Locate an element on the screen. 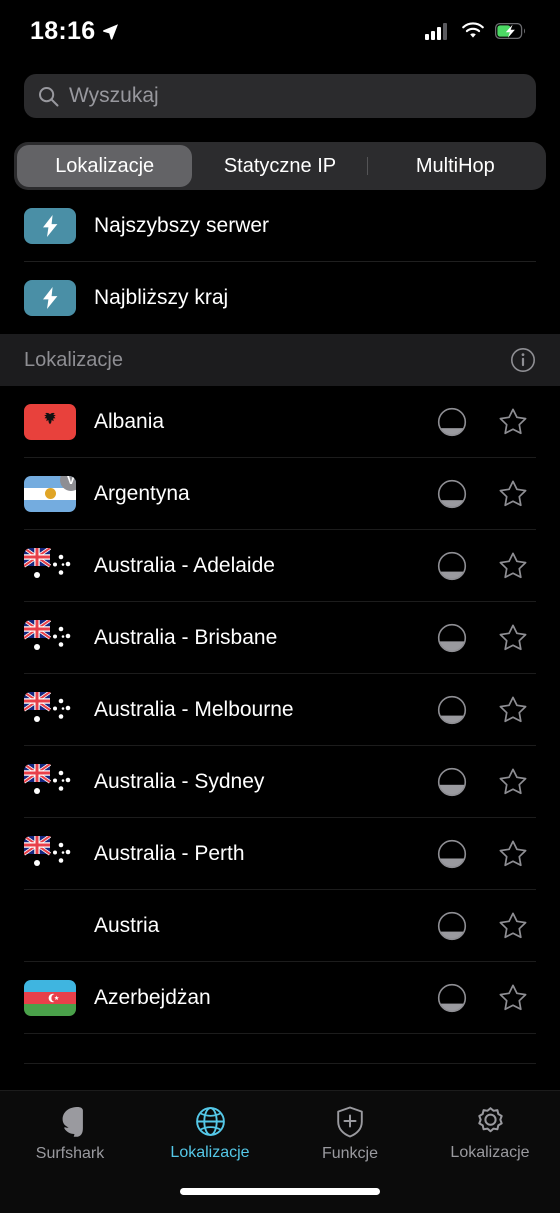  tab-bar-item-funkcje: Funkcje is located at coordinates (350, 1134).